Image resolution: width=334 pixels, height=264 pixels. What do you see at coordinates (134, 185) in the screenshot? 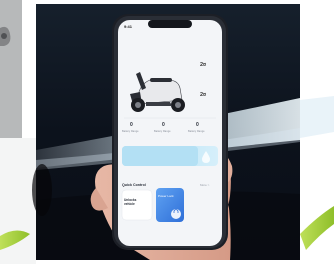
I see `quick-control-title: Quick Control` at bounding box center [134, 185].